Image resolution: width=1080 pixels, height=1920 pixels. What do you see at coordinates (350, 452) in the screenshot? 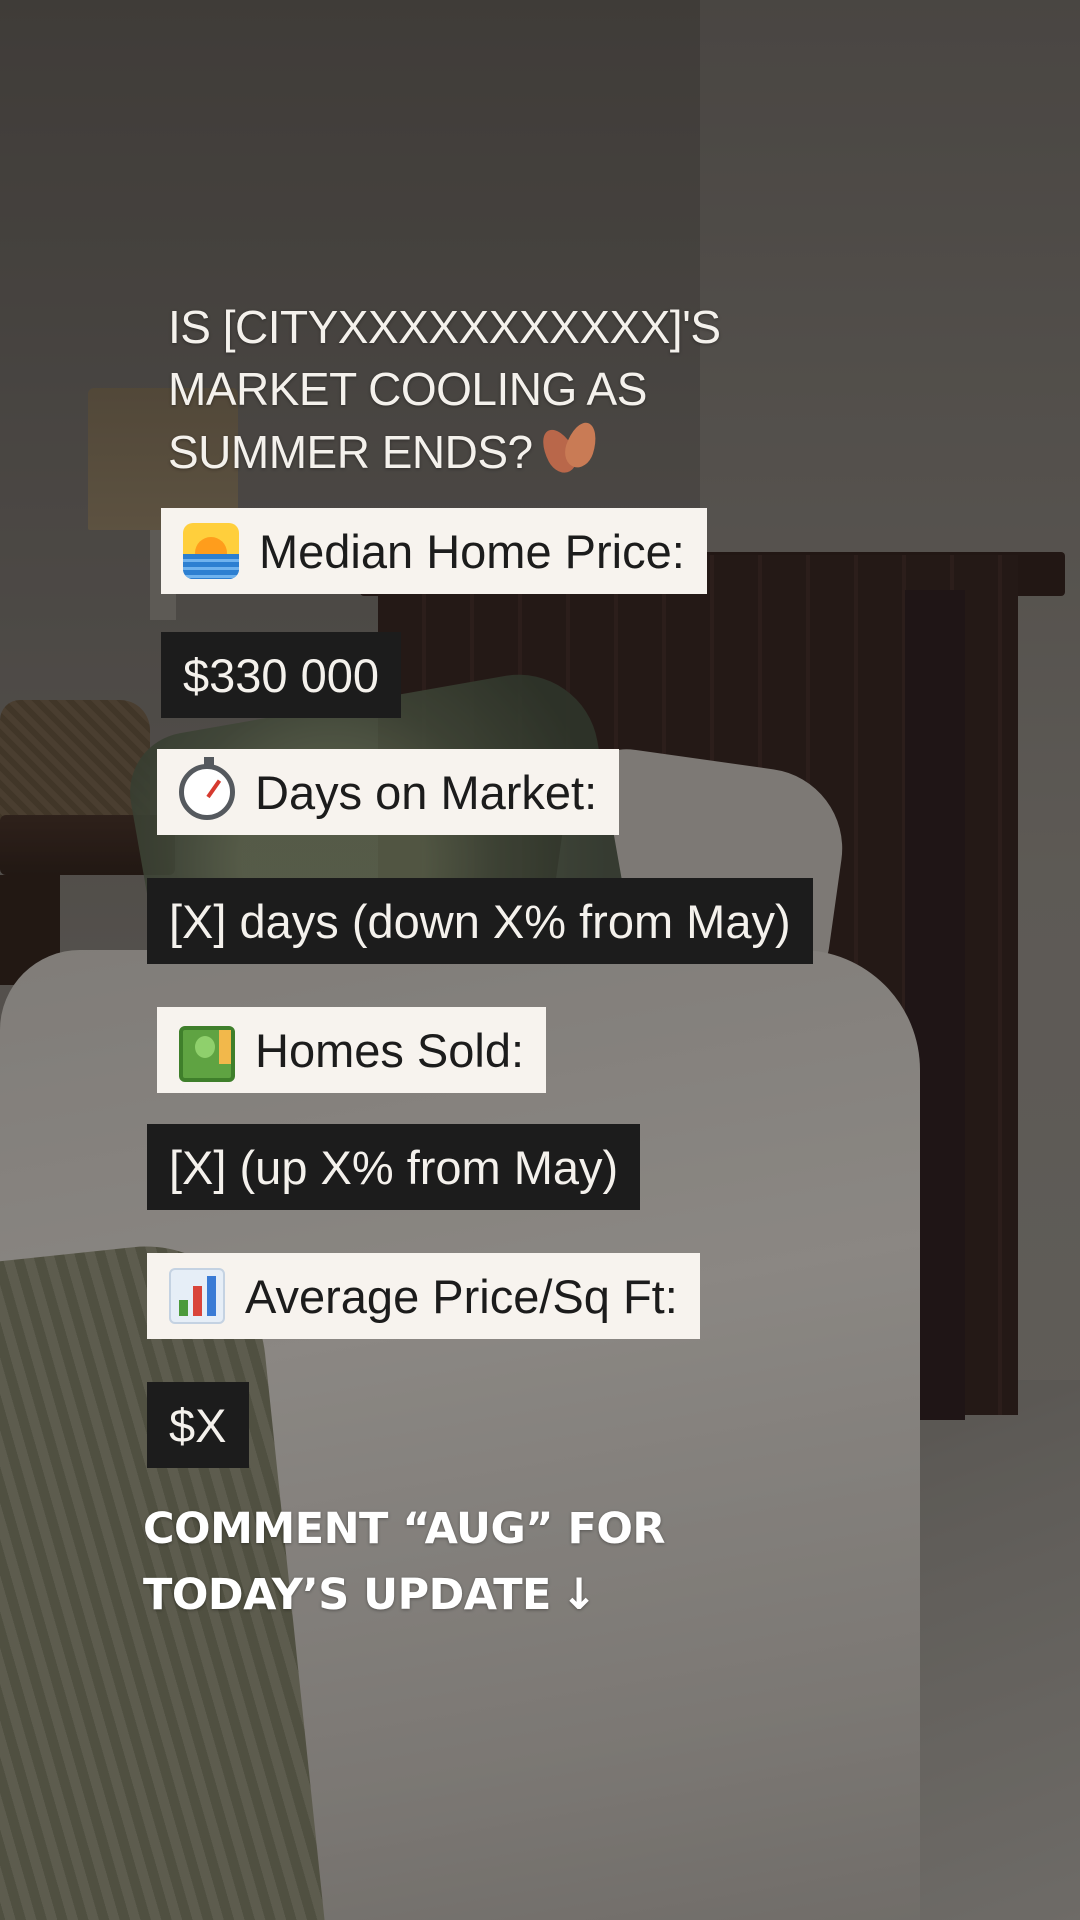
I see `headline-line-3-text: SUMMER ENDS?` at bounding box center [350, 452].